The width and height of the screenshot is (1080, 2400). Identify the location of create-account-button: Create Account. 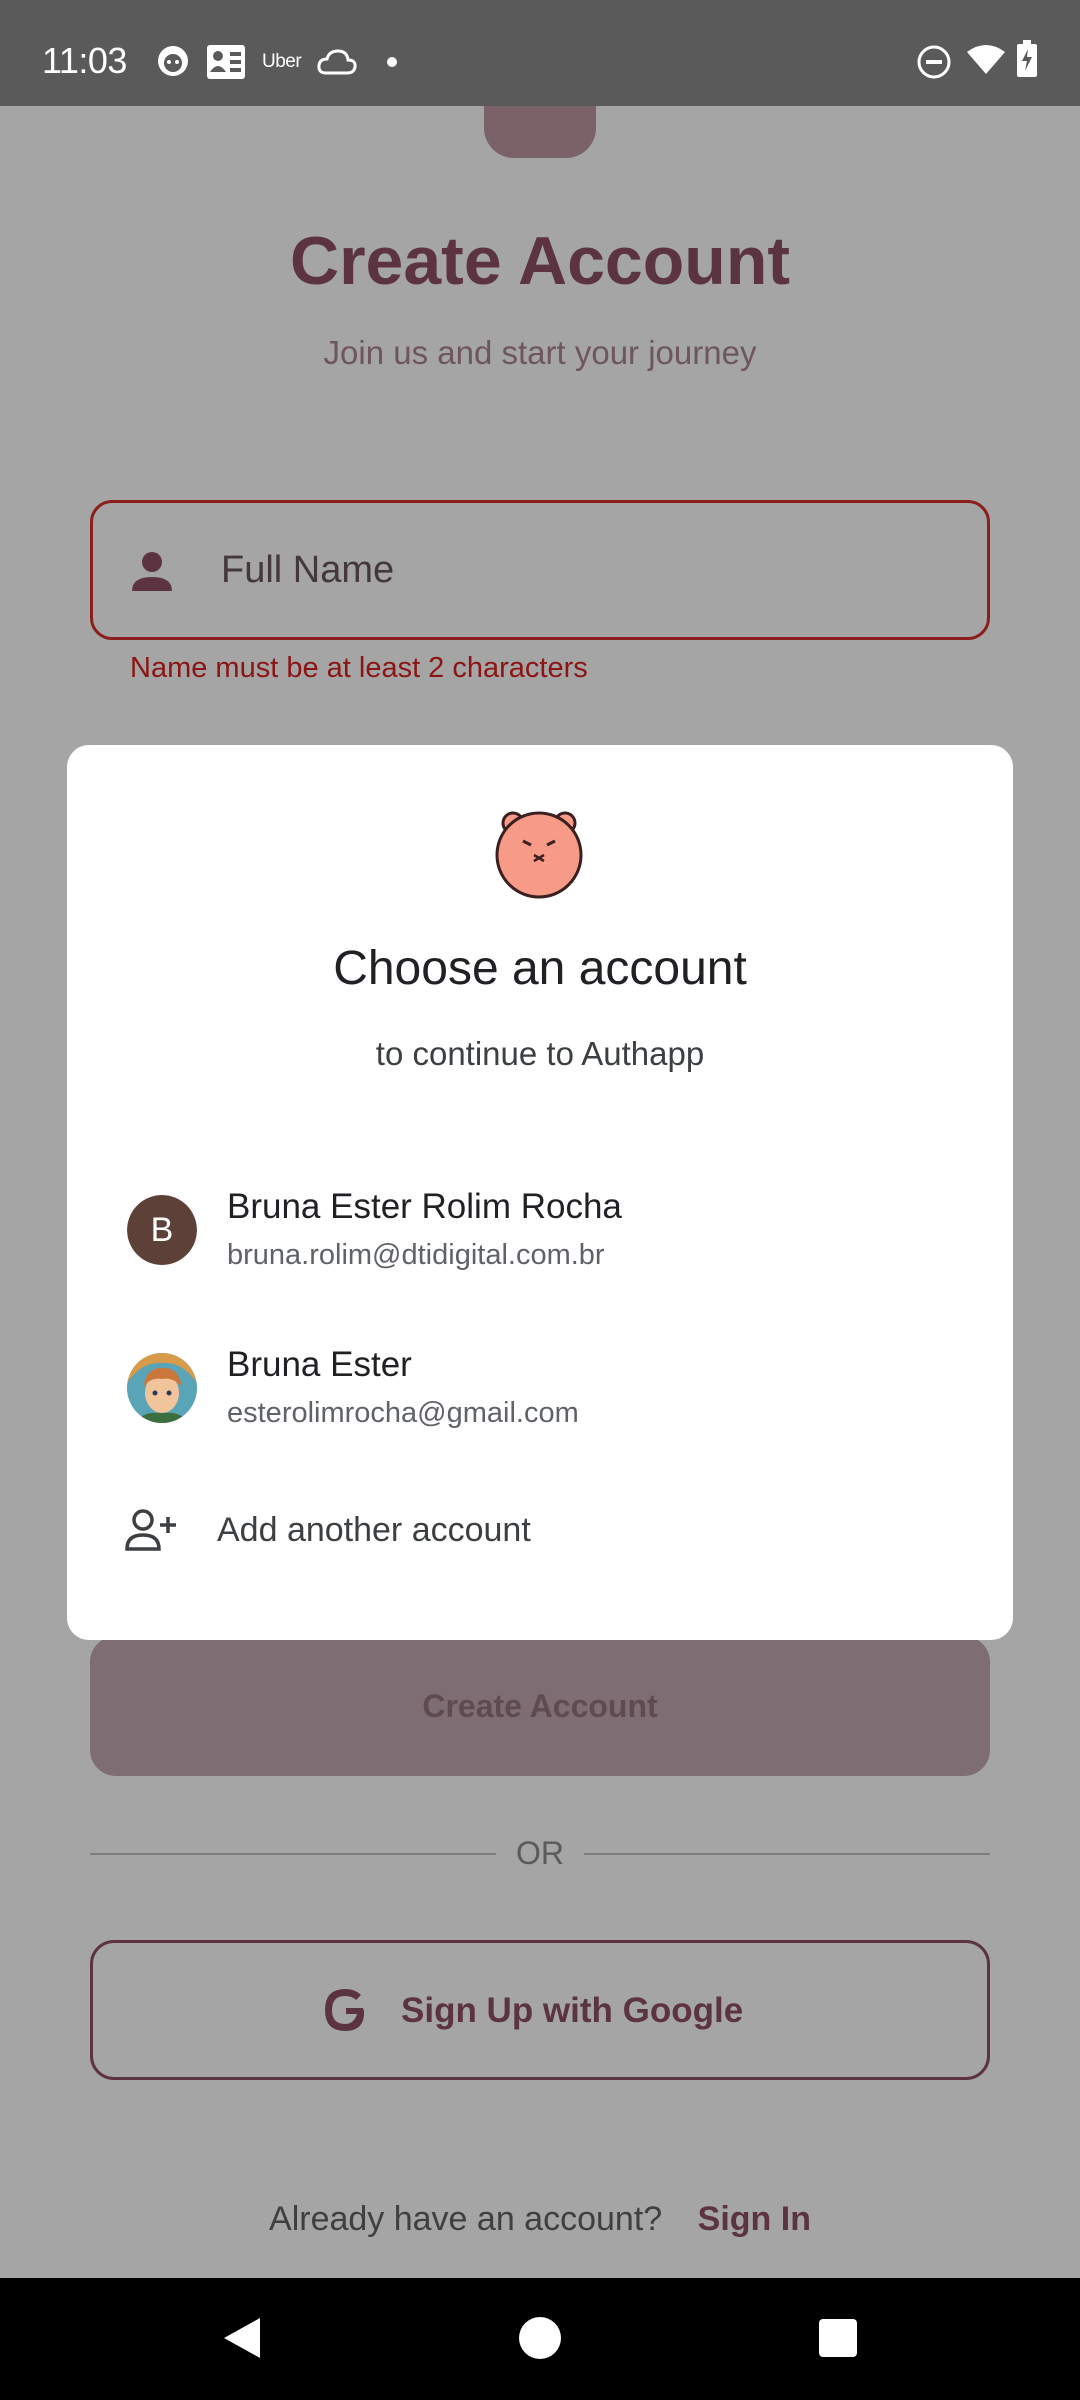
(540, 1706).